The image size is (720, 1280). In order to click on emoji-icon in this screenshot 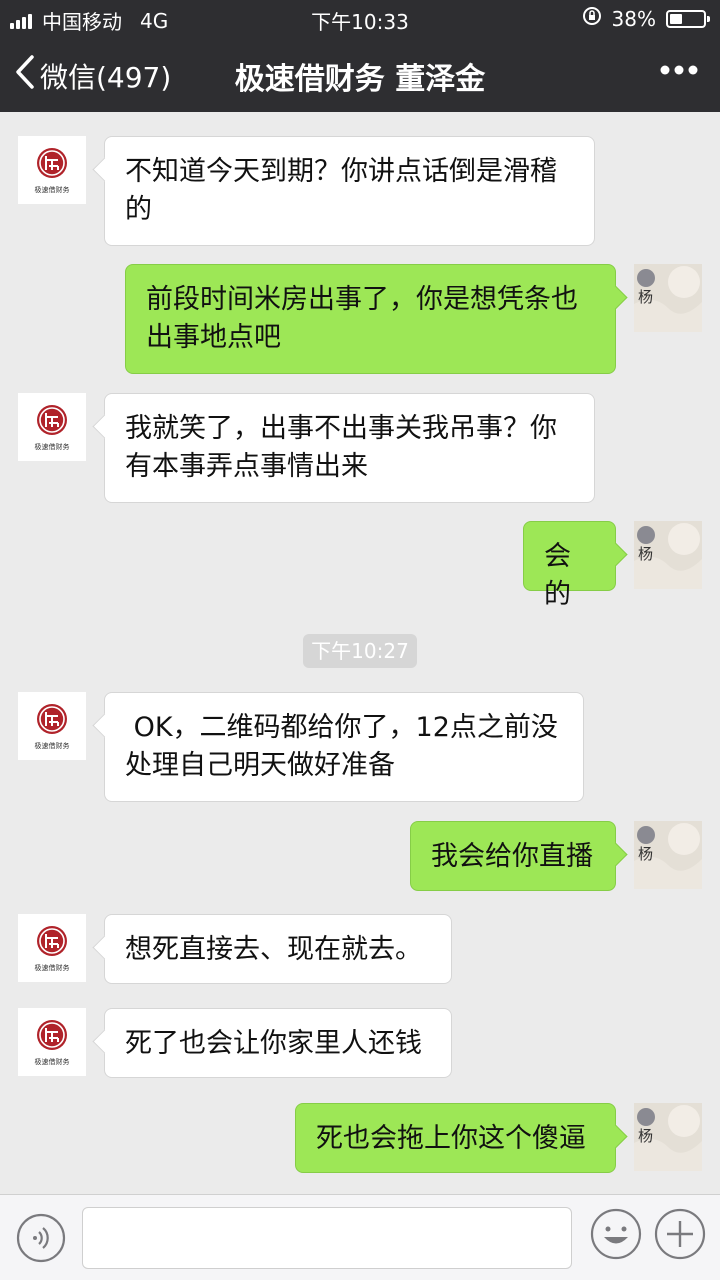, I will do `click(616, 1236)`.